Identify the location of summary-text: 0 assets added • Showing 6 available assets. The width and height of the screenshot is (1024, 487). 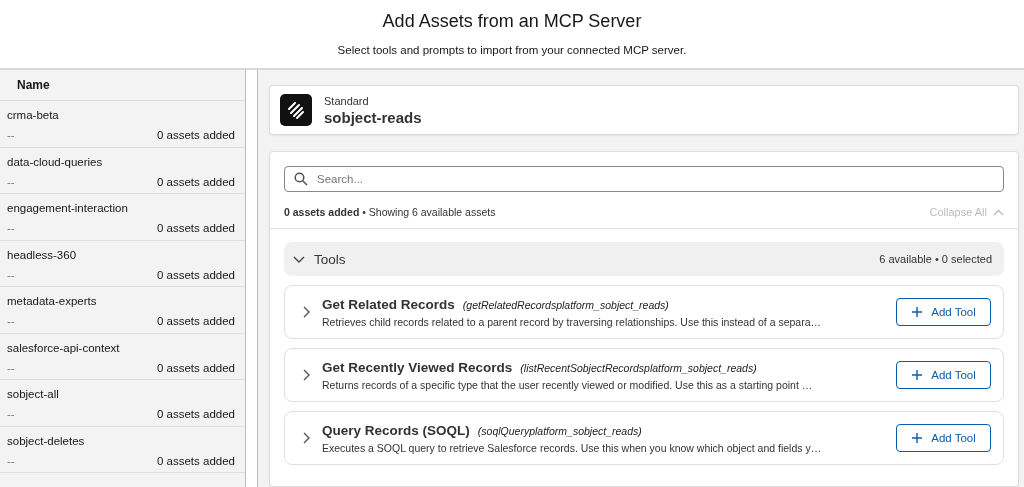
(390, 212).